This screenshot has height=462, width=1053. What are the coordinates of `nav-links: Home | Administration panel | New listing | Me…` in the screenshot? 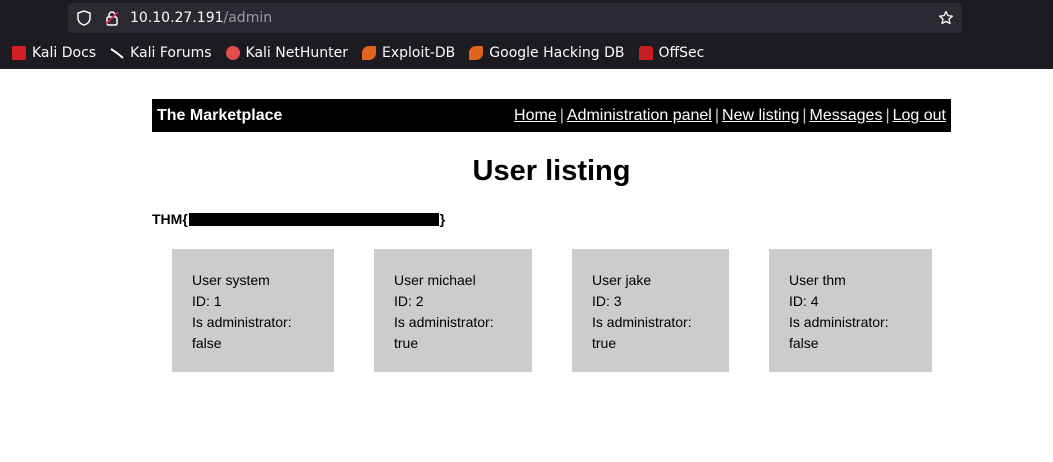 It's located at (730, 116).